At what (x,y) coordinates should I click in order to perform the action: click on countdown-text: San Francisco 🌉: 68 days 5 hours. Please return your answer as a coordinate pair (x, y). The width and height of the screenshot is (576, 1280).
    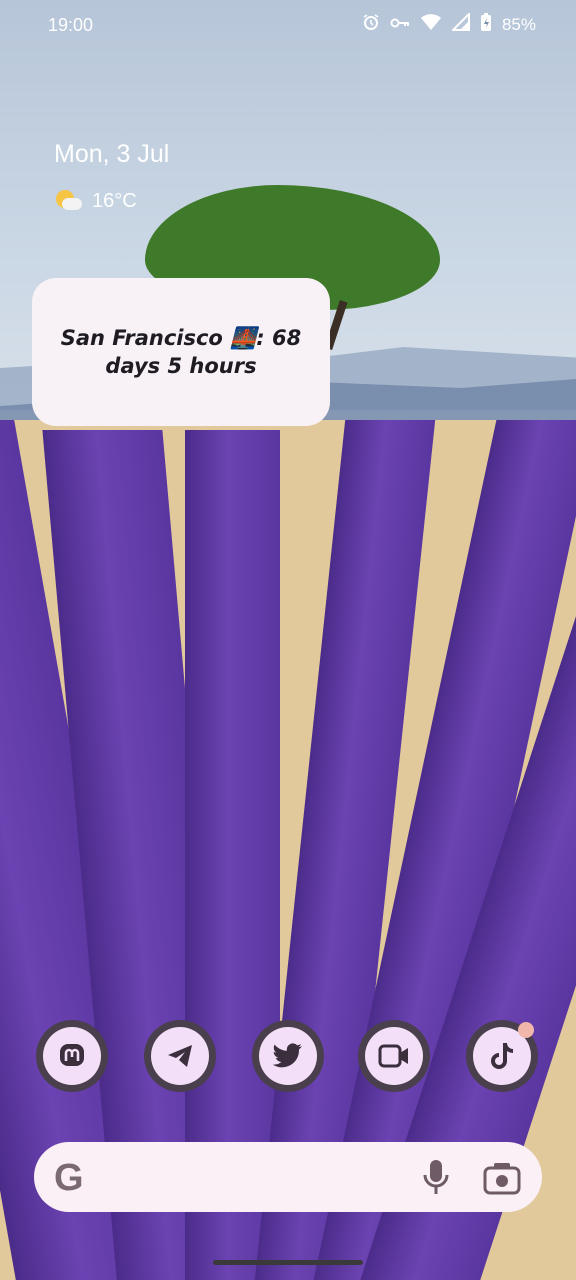
    Looking at the image, I should click on (181, 352).